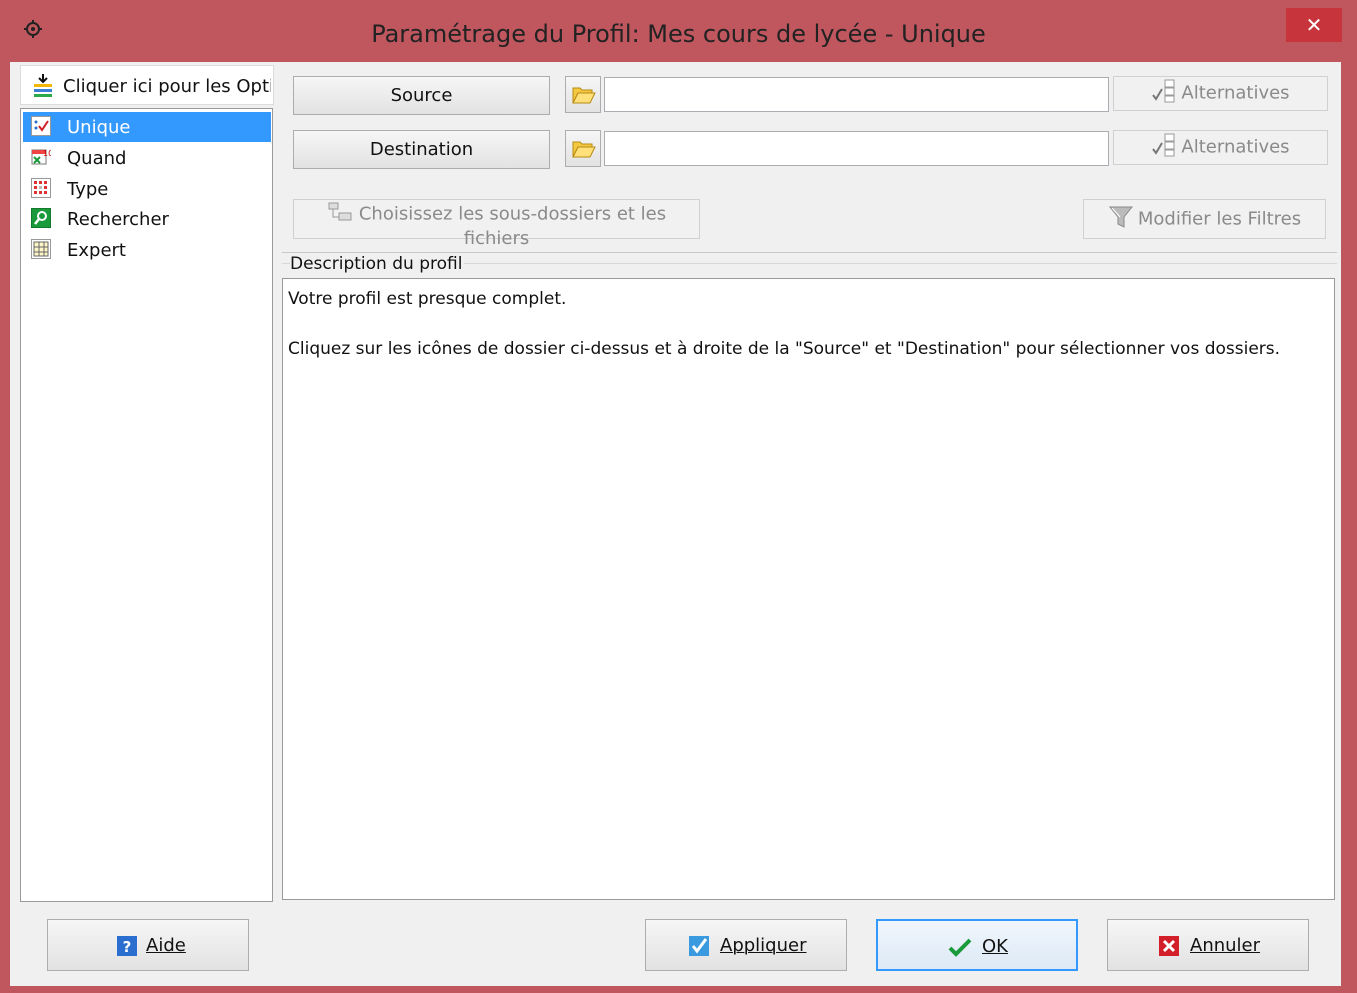  Describe the element at coordinates (146, 505) in the screenshot. I see `profile-nav-panel: Unique 10 Quand Type Rechercher Expert` at that location.